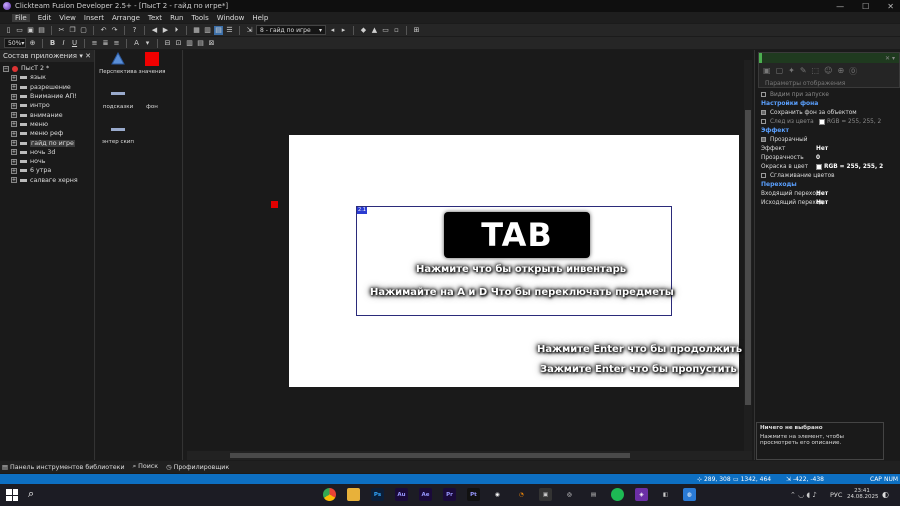 The height and width of the screenshot is (506, 900). What do you see at coordinates (249, 30) in the screenshot?
I see `frame-nav-icon: ⇲` at bounding box center [249, 30].